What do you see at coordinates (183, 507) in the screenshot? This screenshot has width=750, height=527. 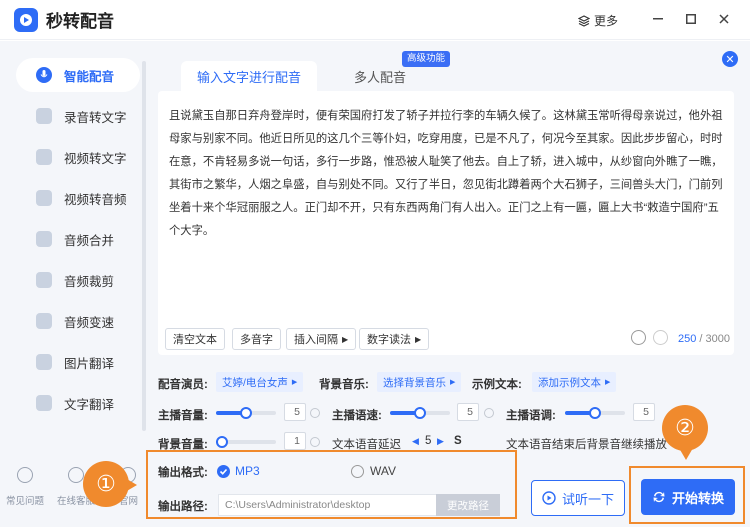 I see `path-label: 输出路径:` at bounding box center [183, 507].